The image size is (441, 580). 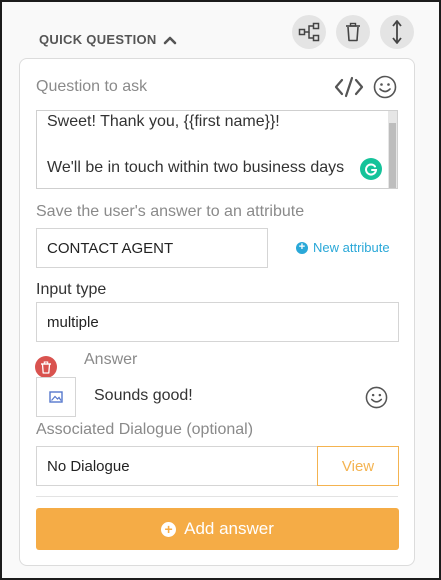 I want to click on delete-question-button, so click(x=353, y=32).